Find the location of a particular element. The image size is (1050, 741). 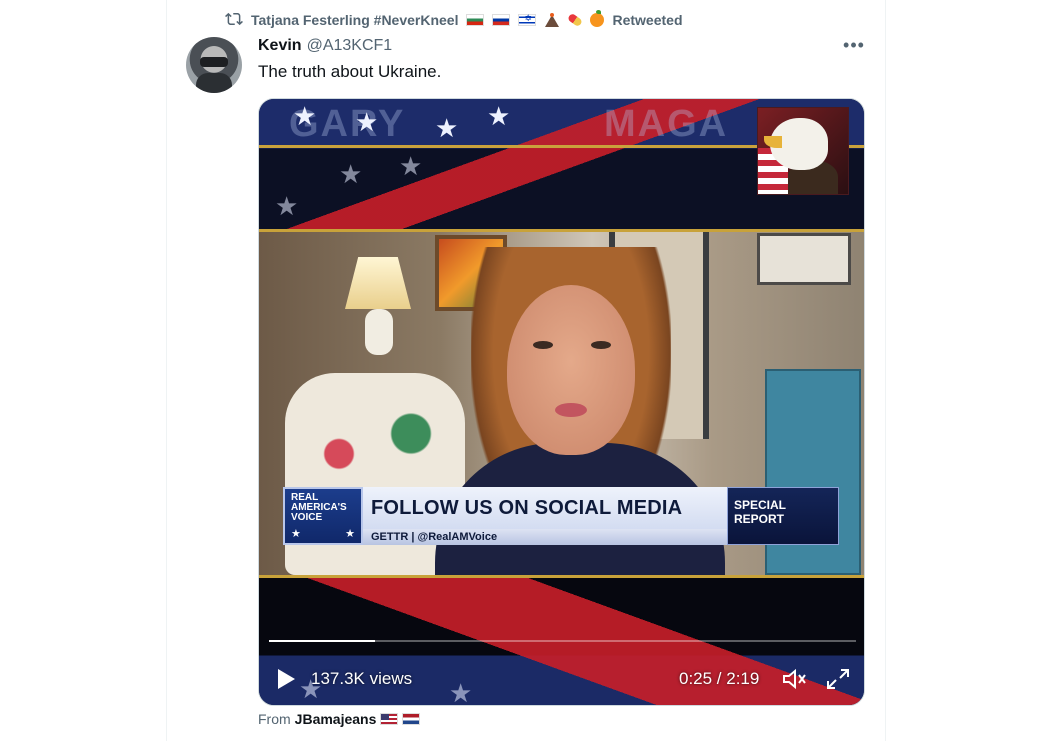

author-handle: @A13KCF1 is located at coordinates (350, 46).